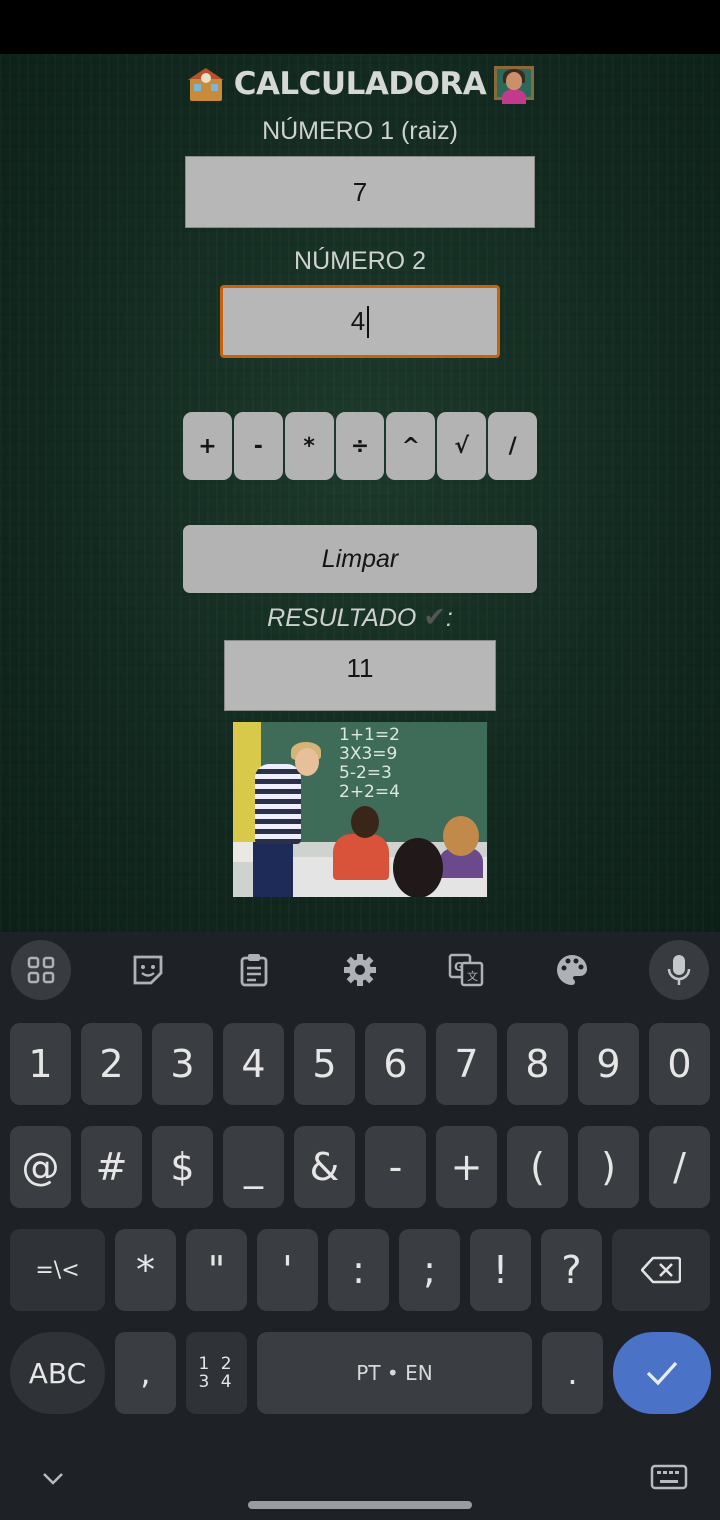 Image resolution: width=720 pixels, height=1520 pixels. I want to click on text-caret, so click(368, 321).